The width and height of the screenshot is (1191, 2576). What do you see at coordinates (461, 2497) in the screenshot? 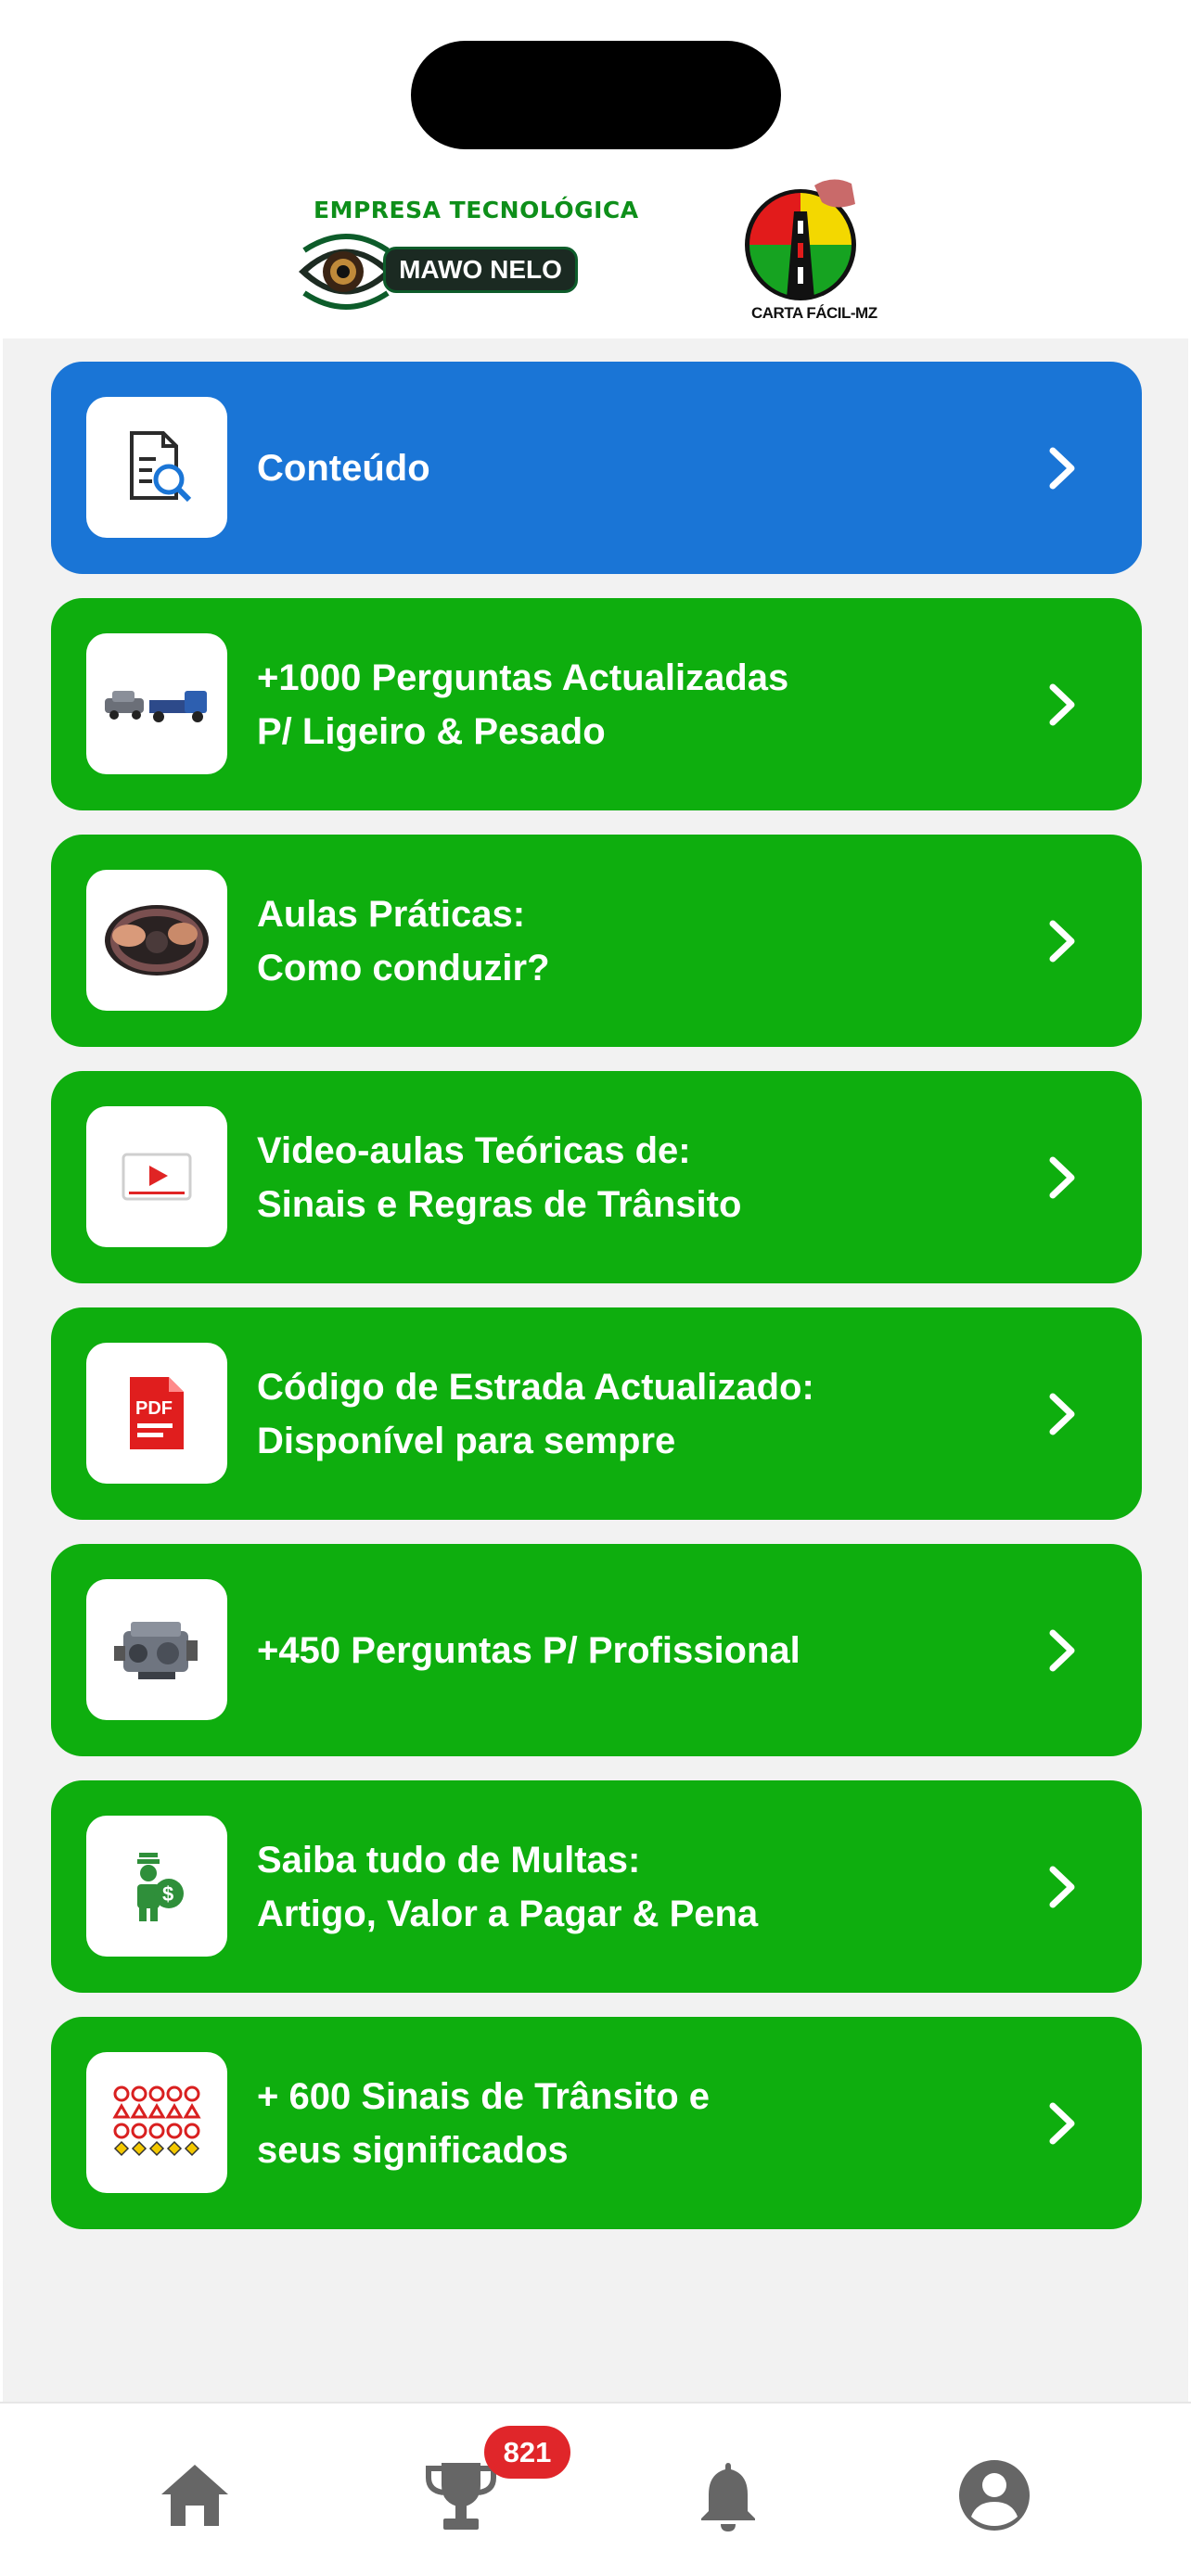
I see `trophy-icon` at bounding box center [461, 2497].